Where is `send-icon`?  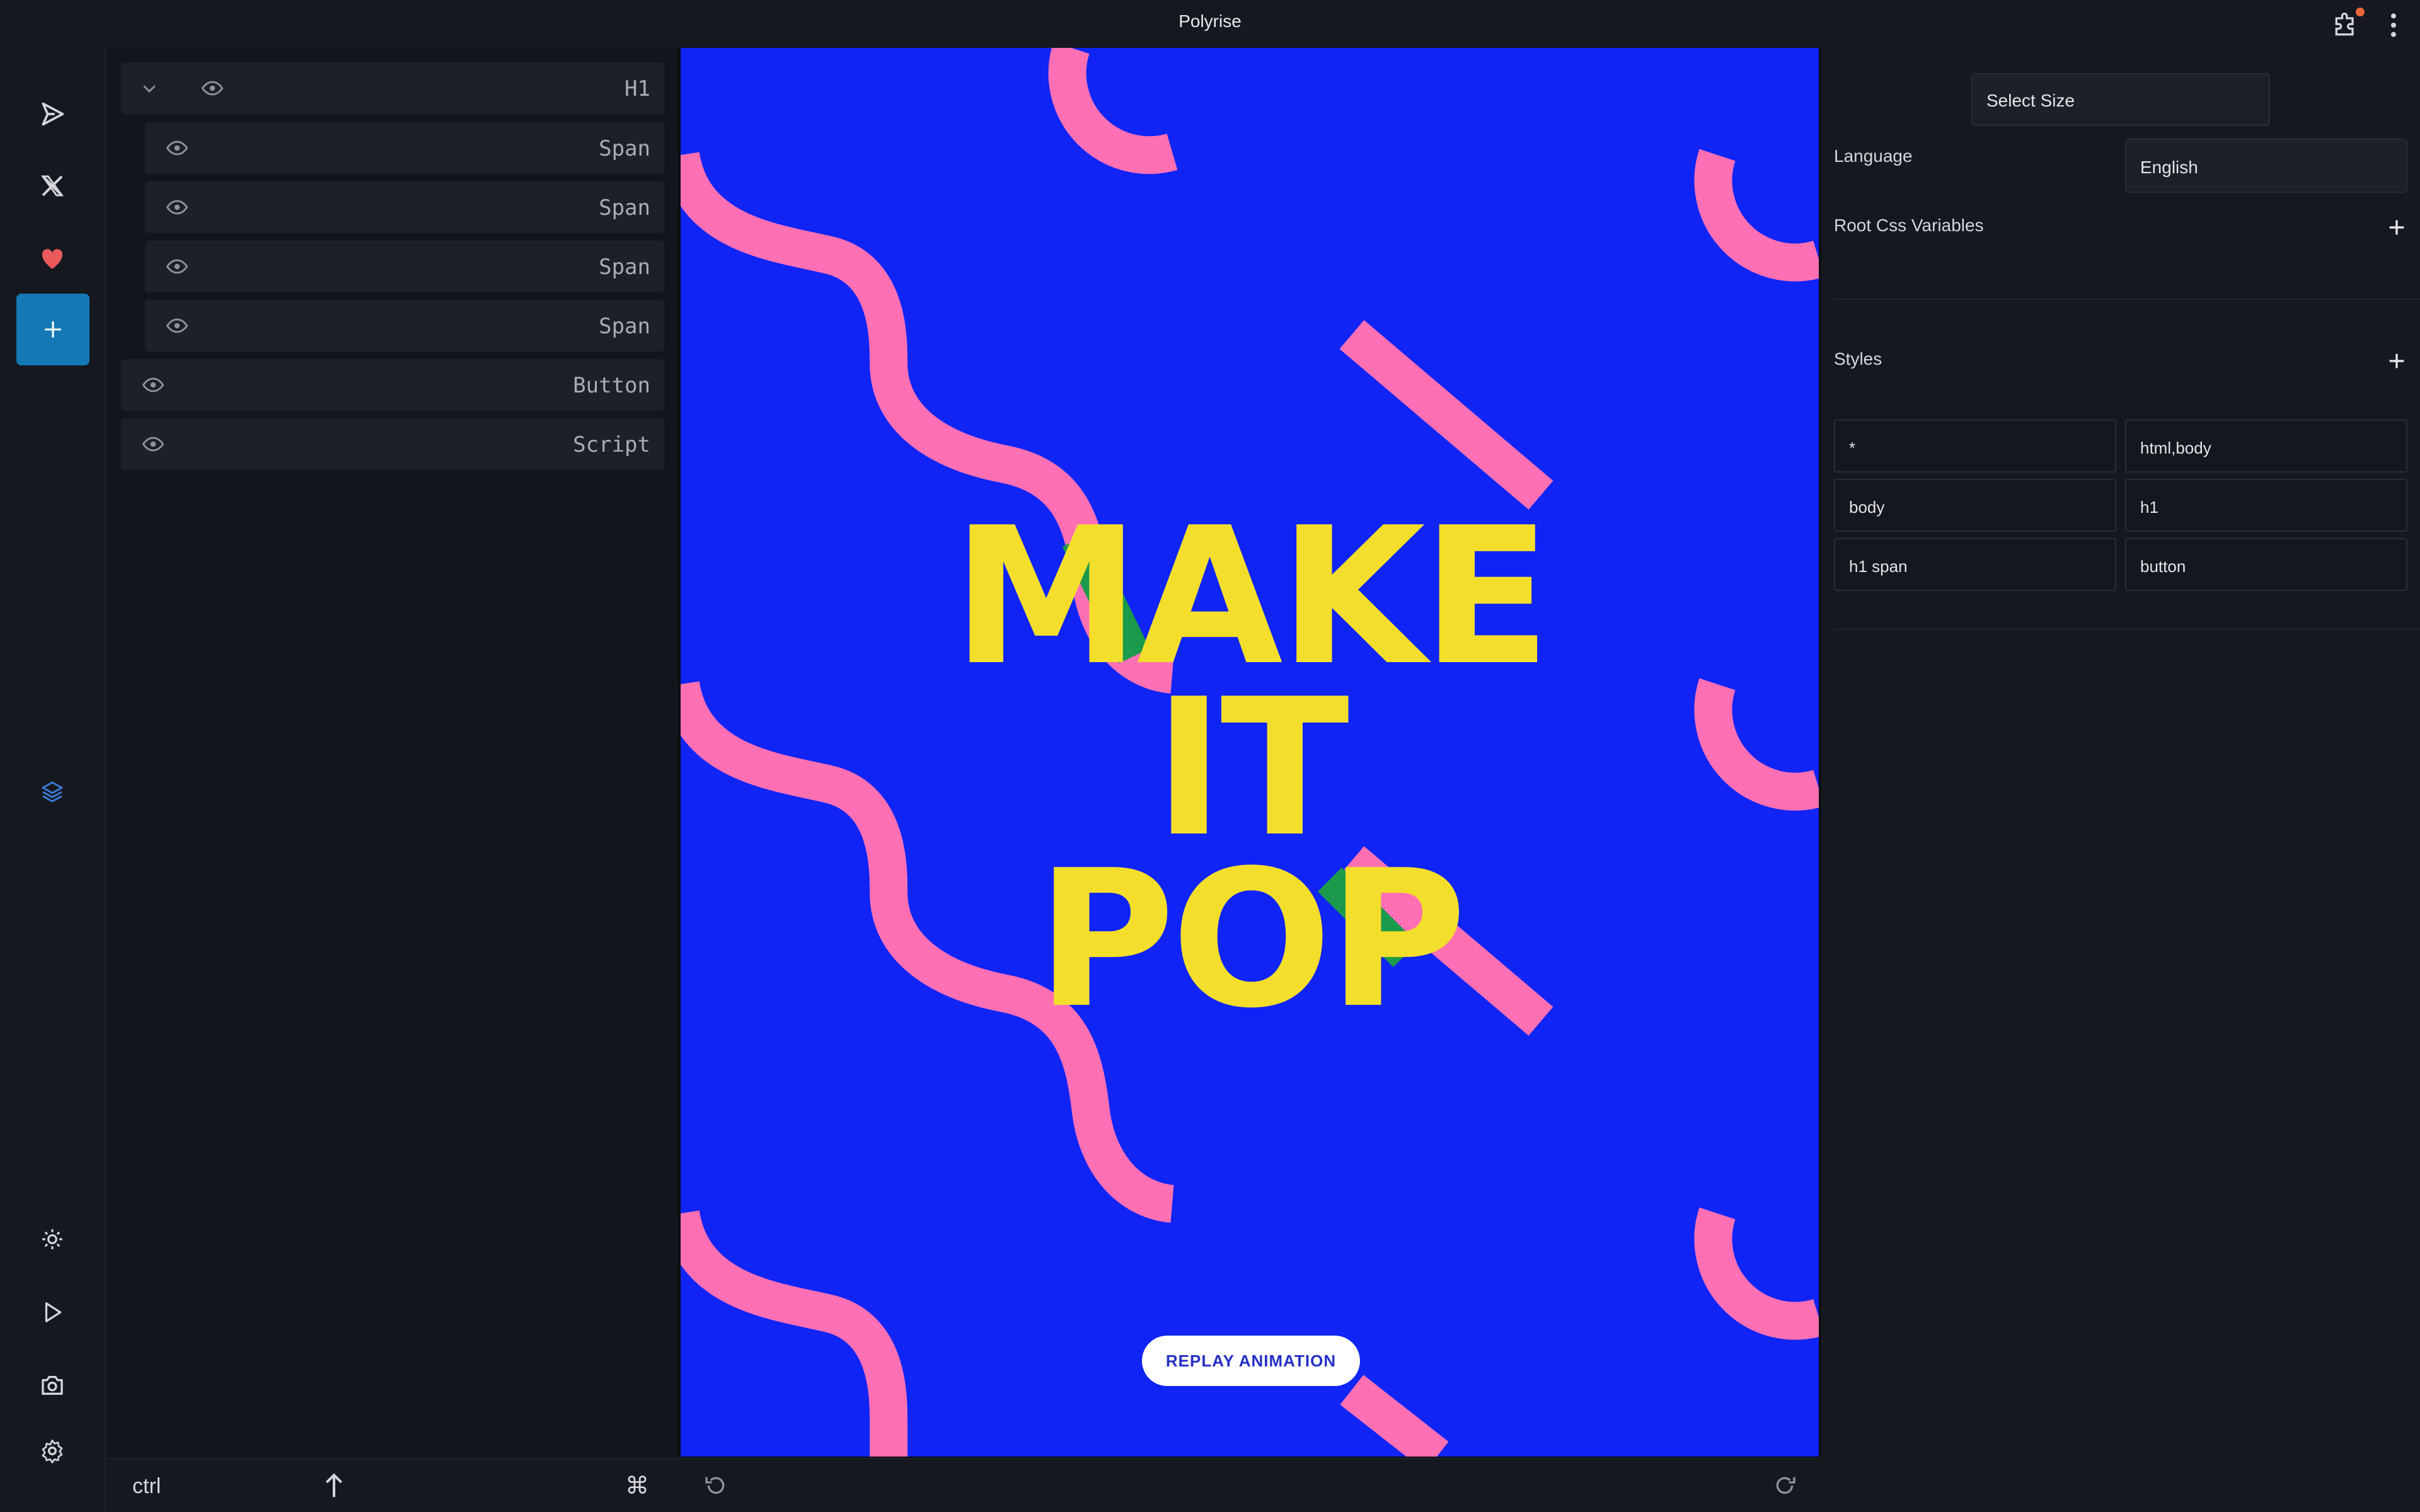
send-icon is located at coordinates (52, 114).